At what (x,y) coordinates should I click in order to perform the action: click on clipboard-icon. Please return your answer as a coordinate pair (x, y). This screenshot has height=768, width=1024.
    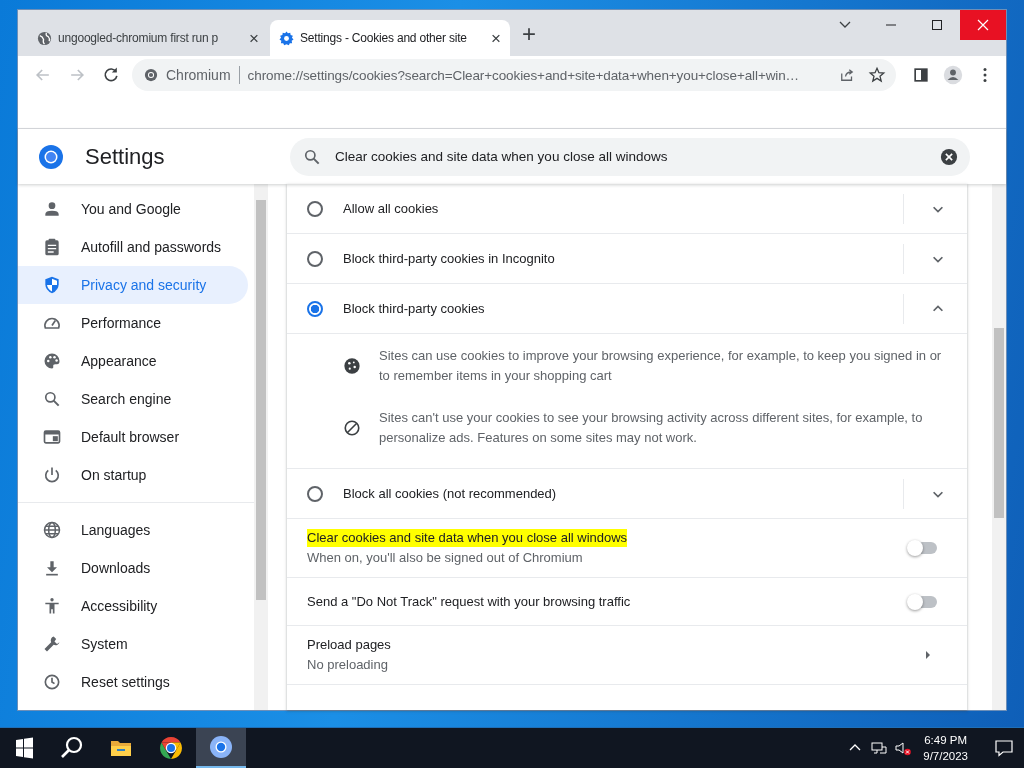
    Looking at the image, I should click on (52, 247).